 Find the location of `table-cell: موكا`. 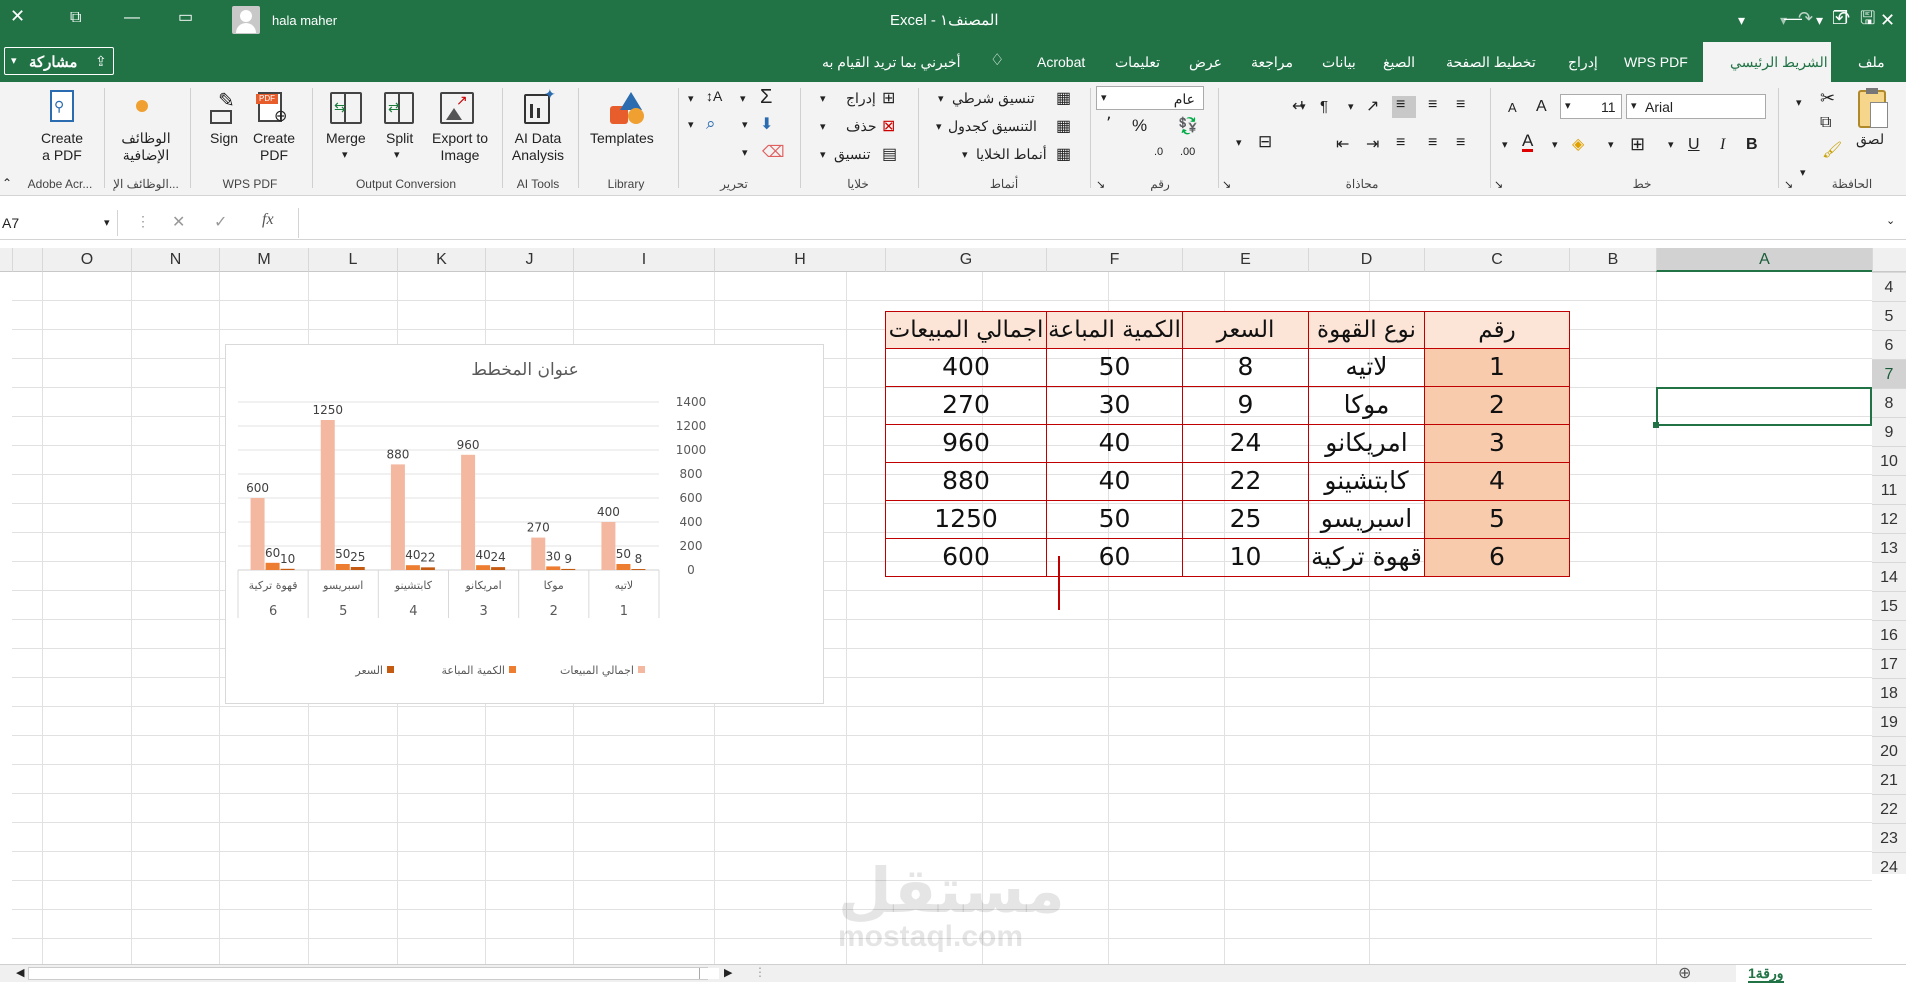

table-cell: موكا is located at coordinates (1366, 405).